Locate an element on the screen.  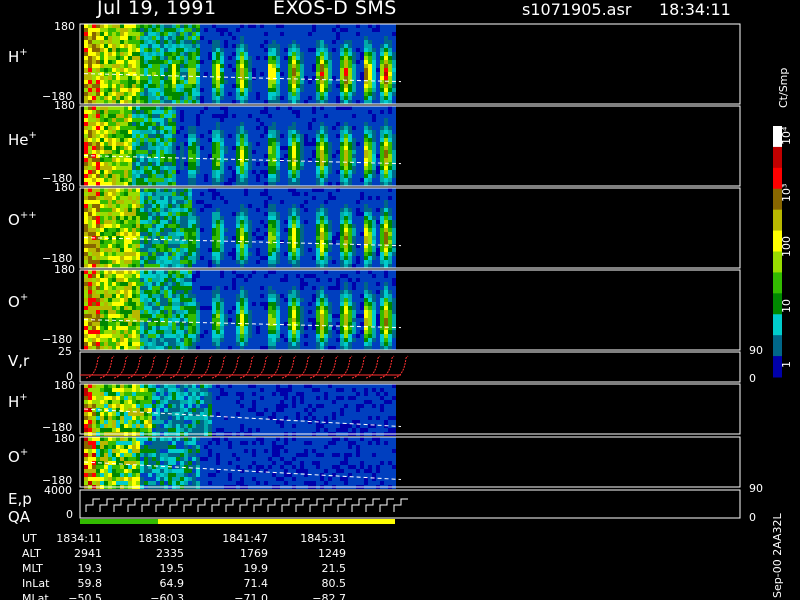
ytick-oplus-pa-top: 180 is located at coordinates (64, 269).